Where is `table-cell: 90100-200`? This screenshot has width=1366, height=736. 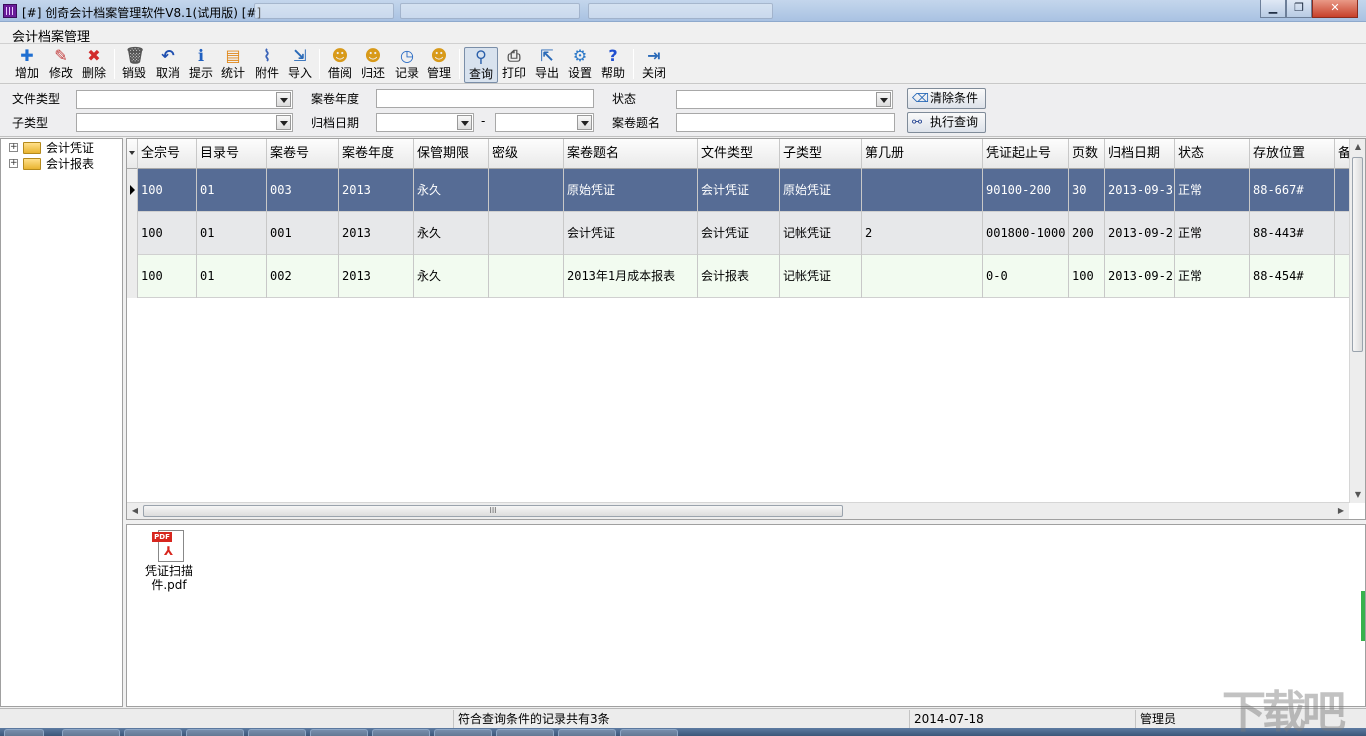 table-cell: 90100-200 is located at coordinates (1026, 190).